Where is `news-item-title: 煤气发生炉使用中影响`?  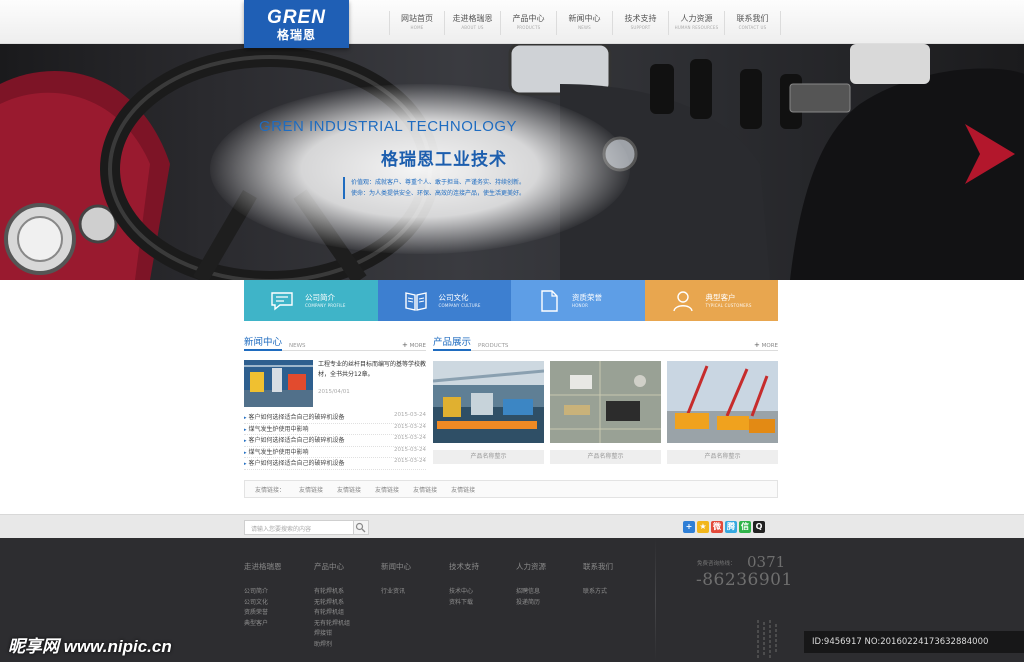
news-item-title: 煤气发生炉使用中影响 is located at coordinates (278, 452).